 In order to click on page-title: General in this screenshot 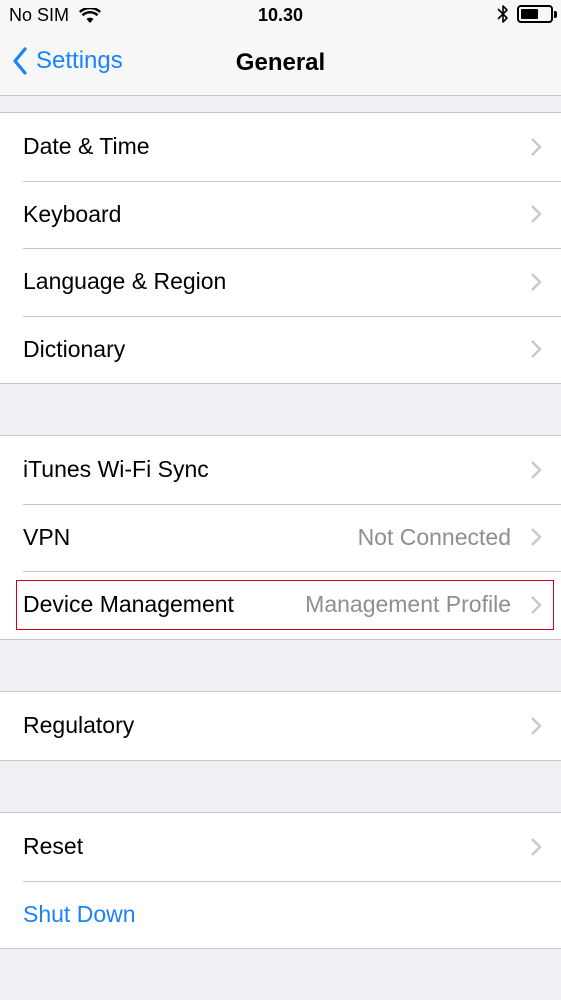, I will do `click(280, 62)`.